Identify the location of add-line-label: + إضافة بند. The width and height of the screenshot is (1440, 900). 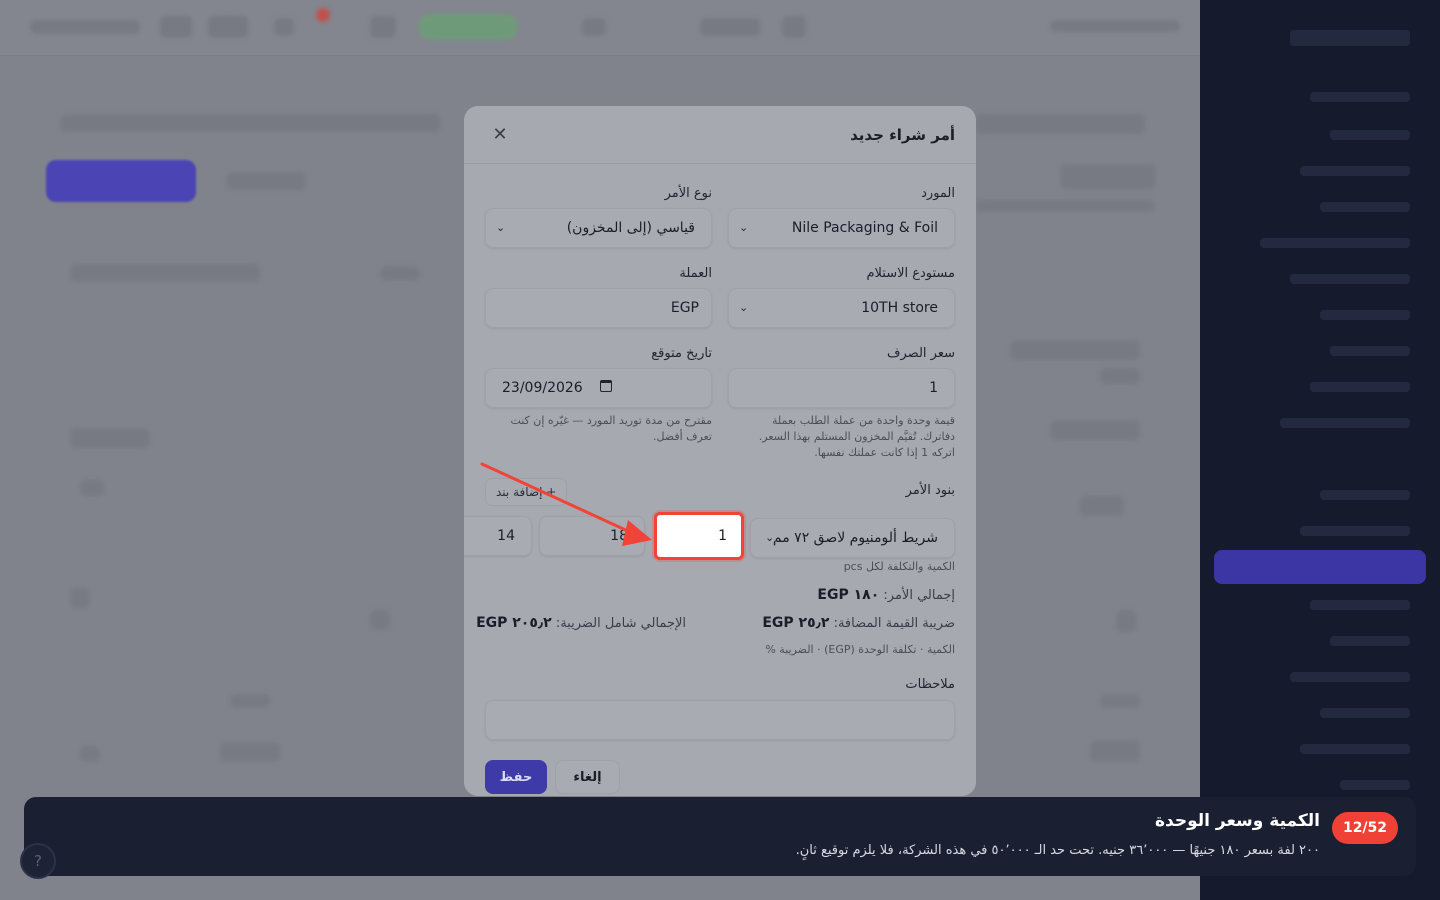
(526, 492).